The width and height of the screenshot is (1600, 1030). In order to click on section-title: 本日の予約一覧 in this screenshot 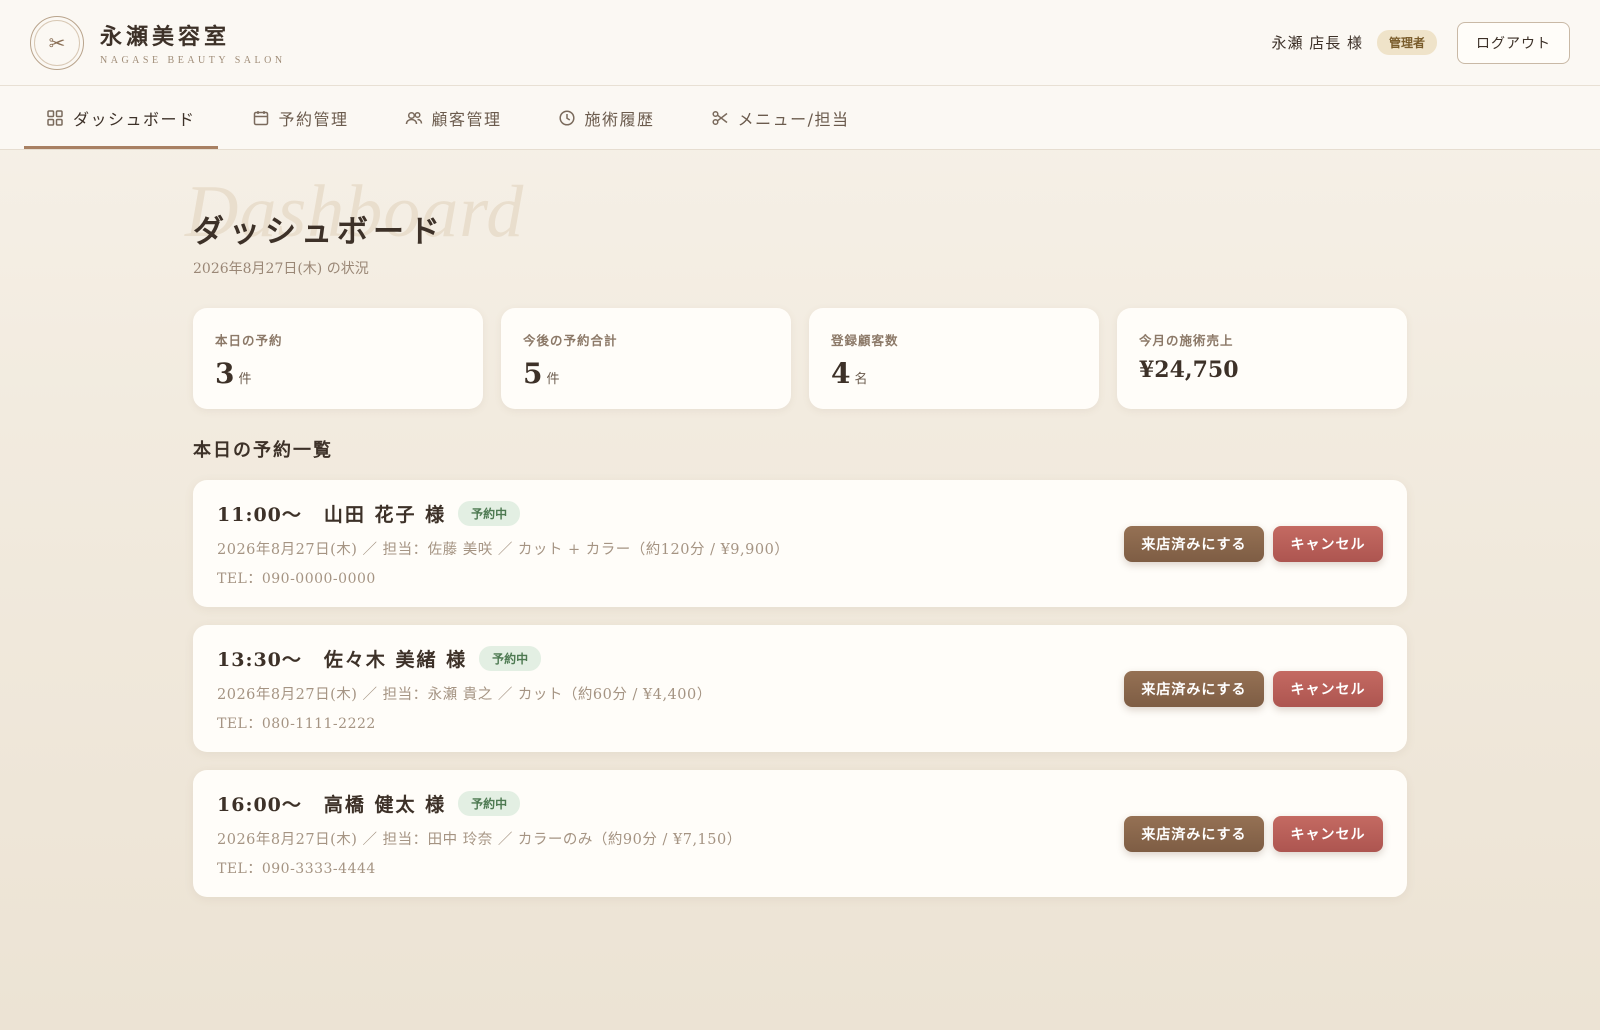, I will do `click(263, 450)`.